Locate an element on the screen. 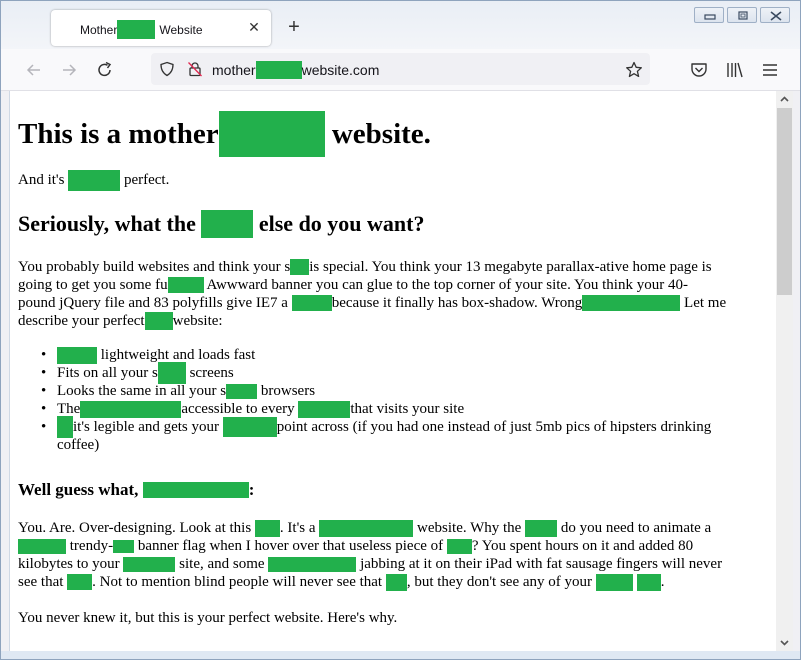  close-tab-icon: ✕ is located at coordinates (254, 27).